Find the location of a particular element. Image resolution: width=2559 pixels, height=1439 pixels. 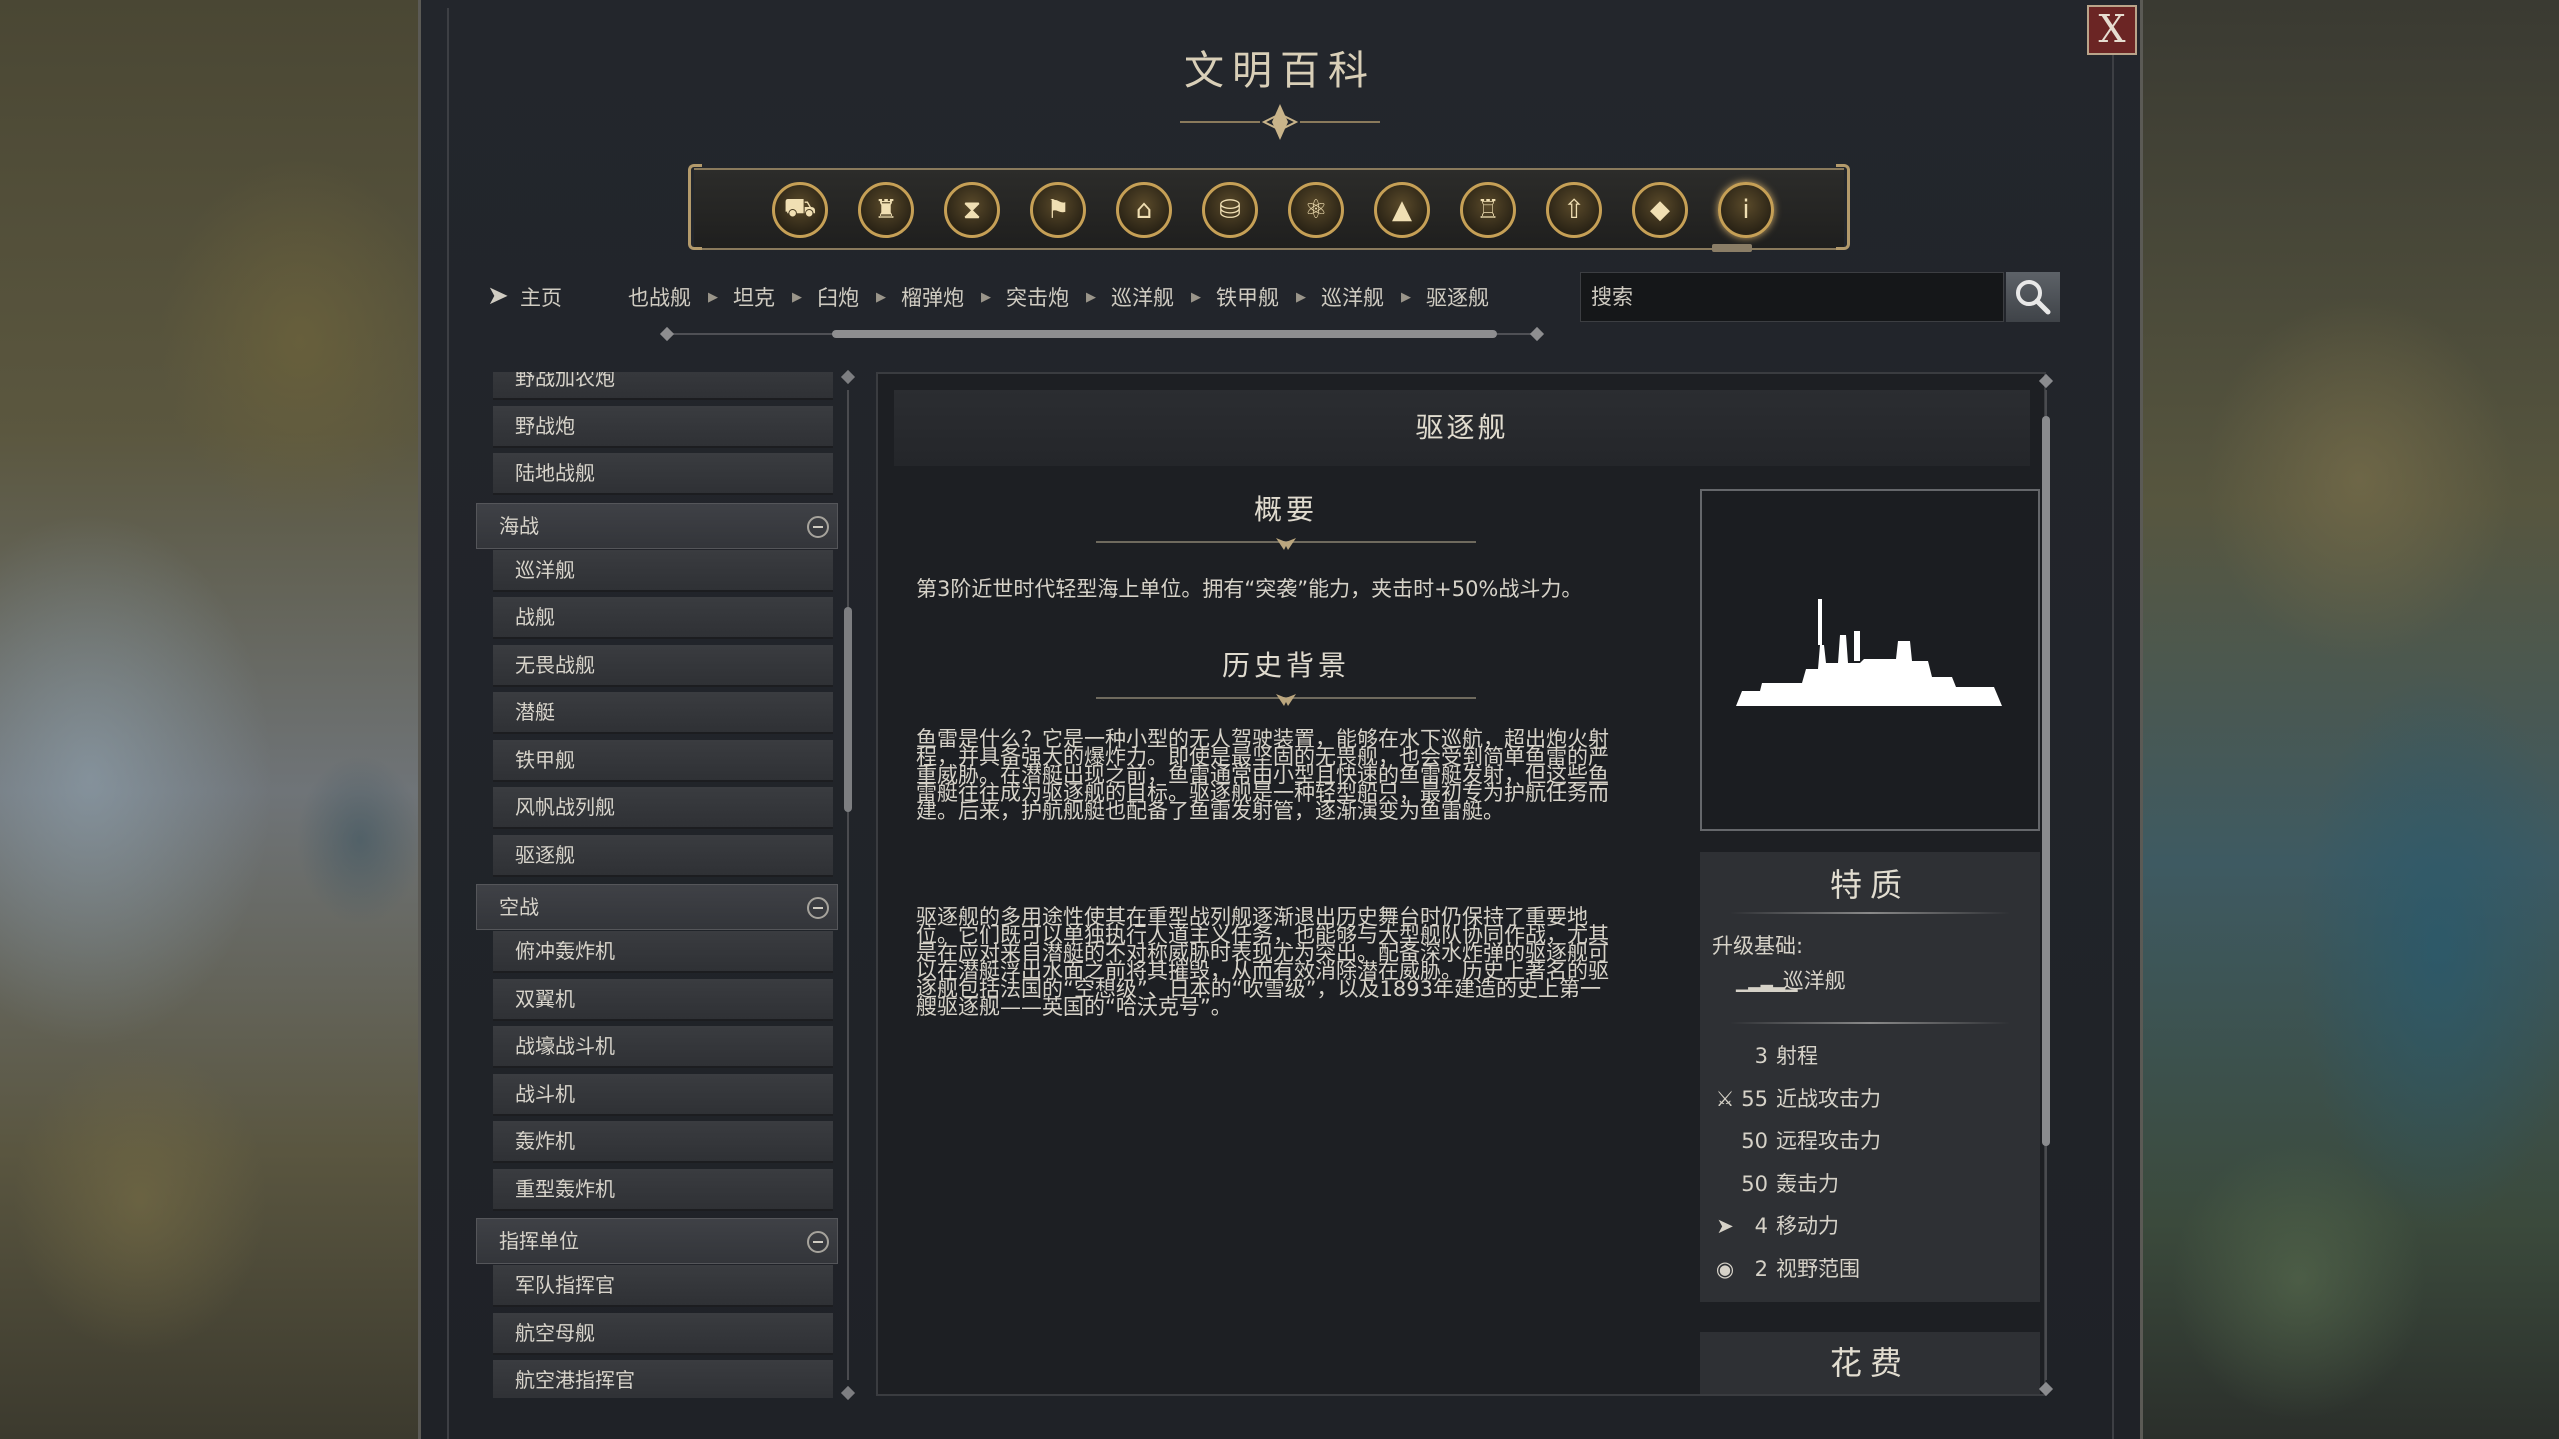

breadcrumb: 也战舰 ▶ 坦克 ▶ 臼炮 ▶ 榴弹炮 ▶ 突击炮 ▶ 巡洋舰 ▶ 铁甲舰 ▶ 巡洋舰 ▶ 驱逐舰 is located at coordinates (1058, 297).